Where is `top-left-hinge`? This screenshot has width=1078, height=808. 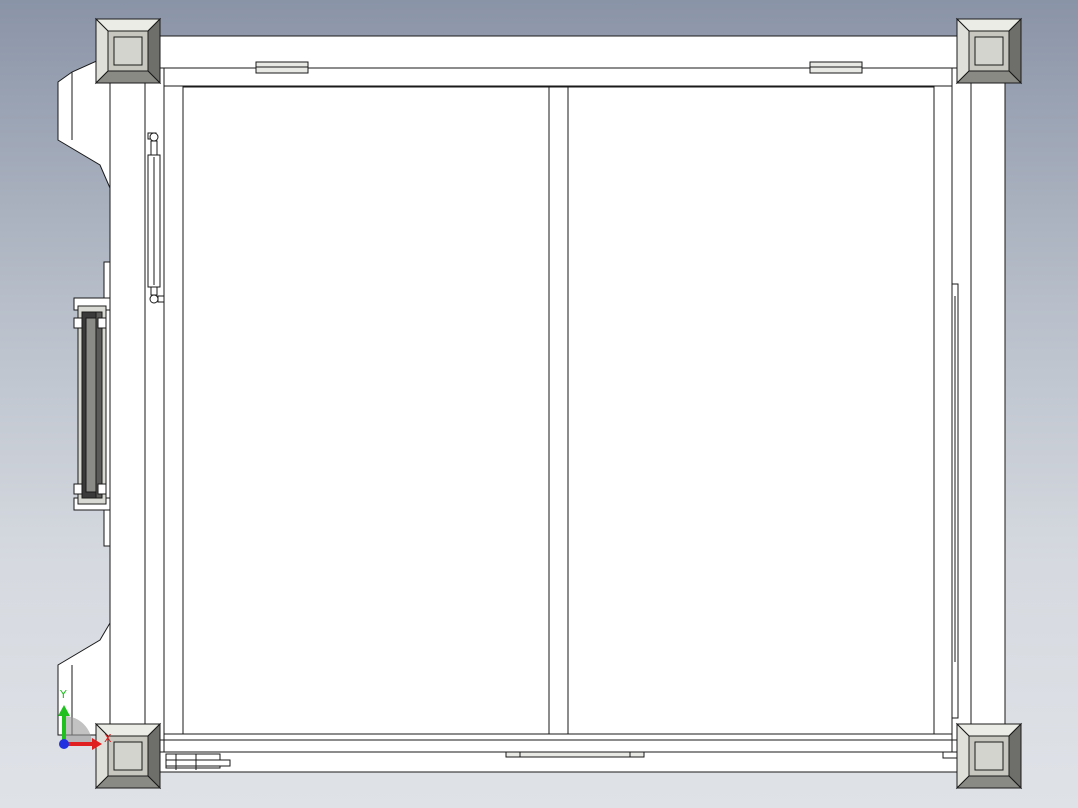 top-left-hinge is located at coordinates (282, 67).